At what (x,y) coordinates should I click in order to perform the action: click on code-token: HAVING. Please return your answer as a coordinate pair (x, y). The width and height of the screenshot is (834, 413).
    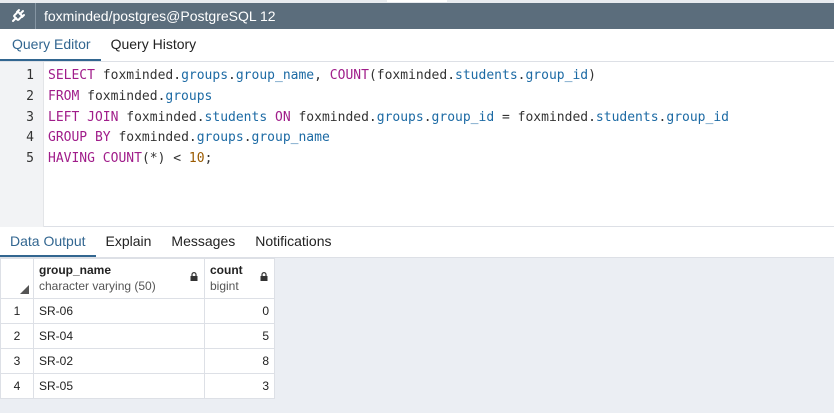
    Looking at the image, I should click on (71, 159).